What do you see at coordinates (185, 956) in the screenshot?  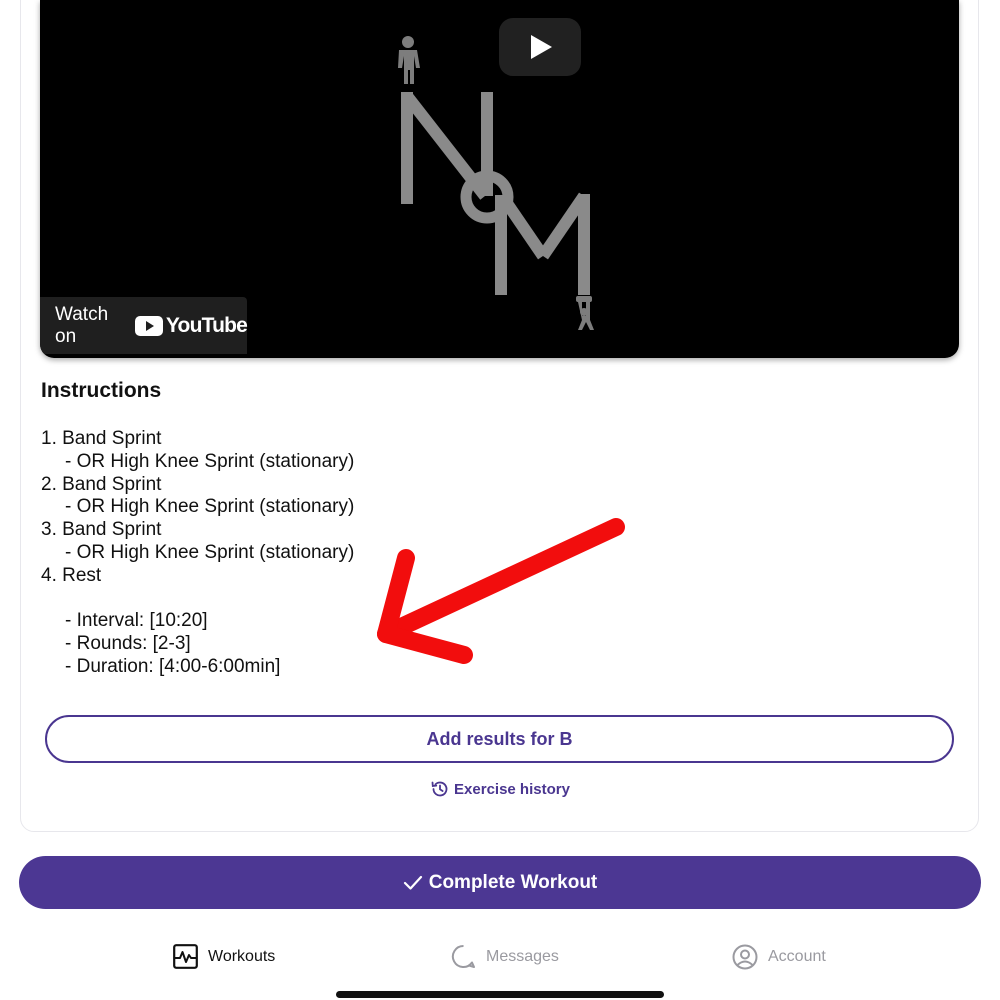 I see `activity-icon` at bounding box center [185, 956].